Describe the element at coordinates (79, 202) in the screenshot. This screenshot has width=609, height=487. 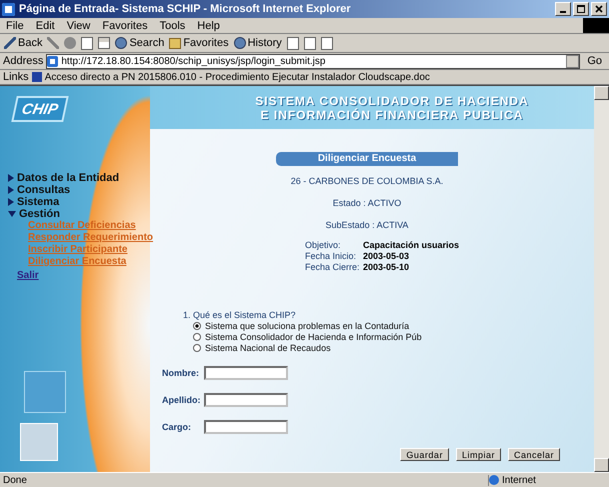
I see `sidebar-item: Sistema` at that location.